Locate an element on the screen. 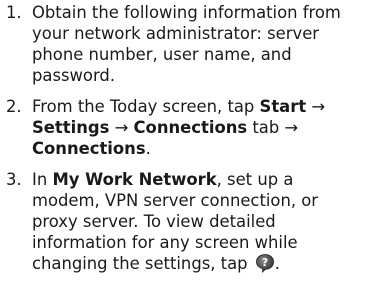  connections-label: Connections is located at coordinates (89, 148).